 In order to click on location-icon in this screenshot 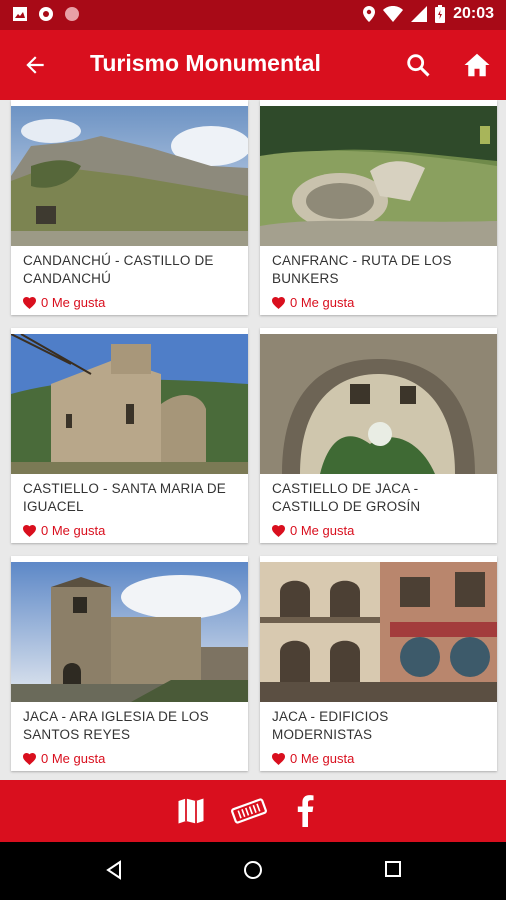, I will do `click(369, 14)`.